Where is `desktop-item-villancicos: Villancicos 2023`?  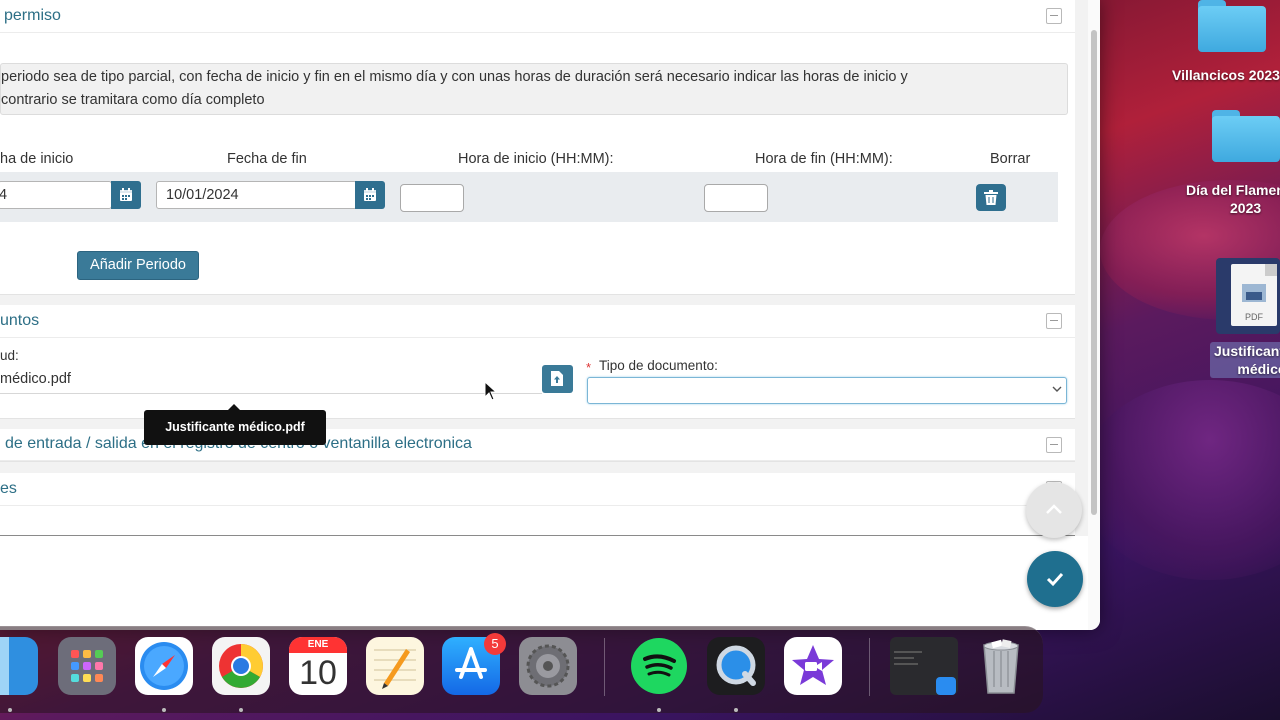
desktop-item-villancicos: Villancicos 2023 is located at coordinates (1226, 75).